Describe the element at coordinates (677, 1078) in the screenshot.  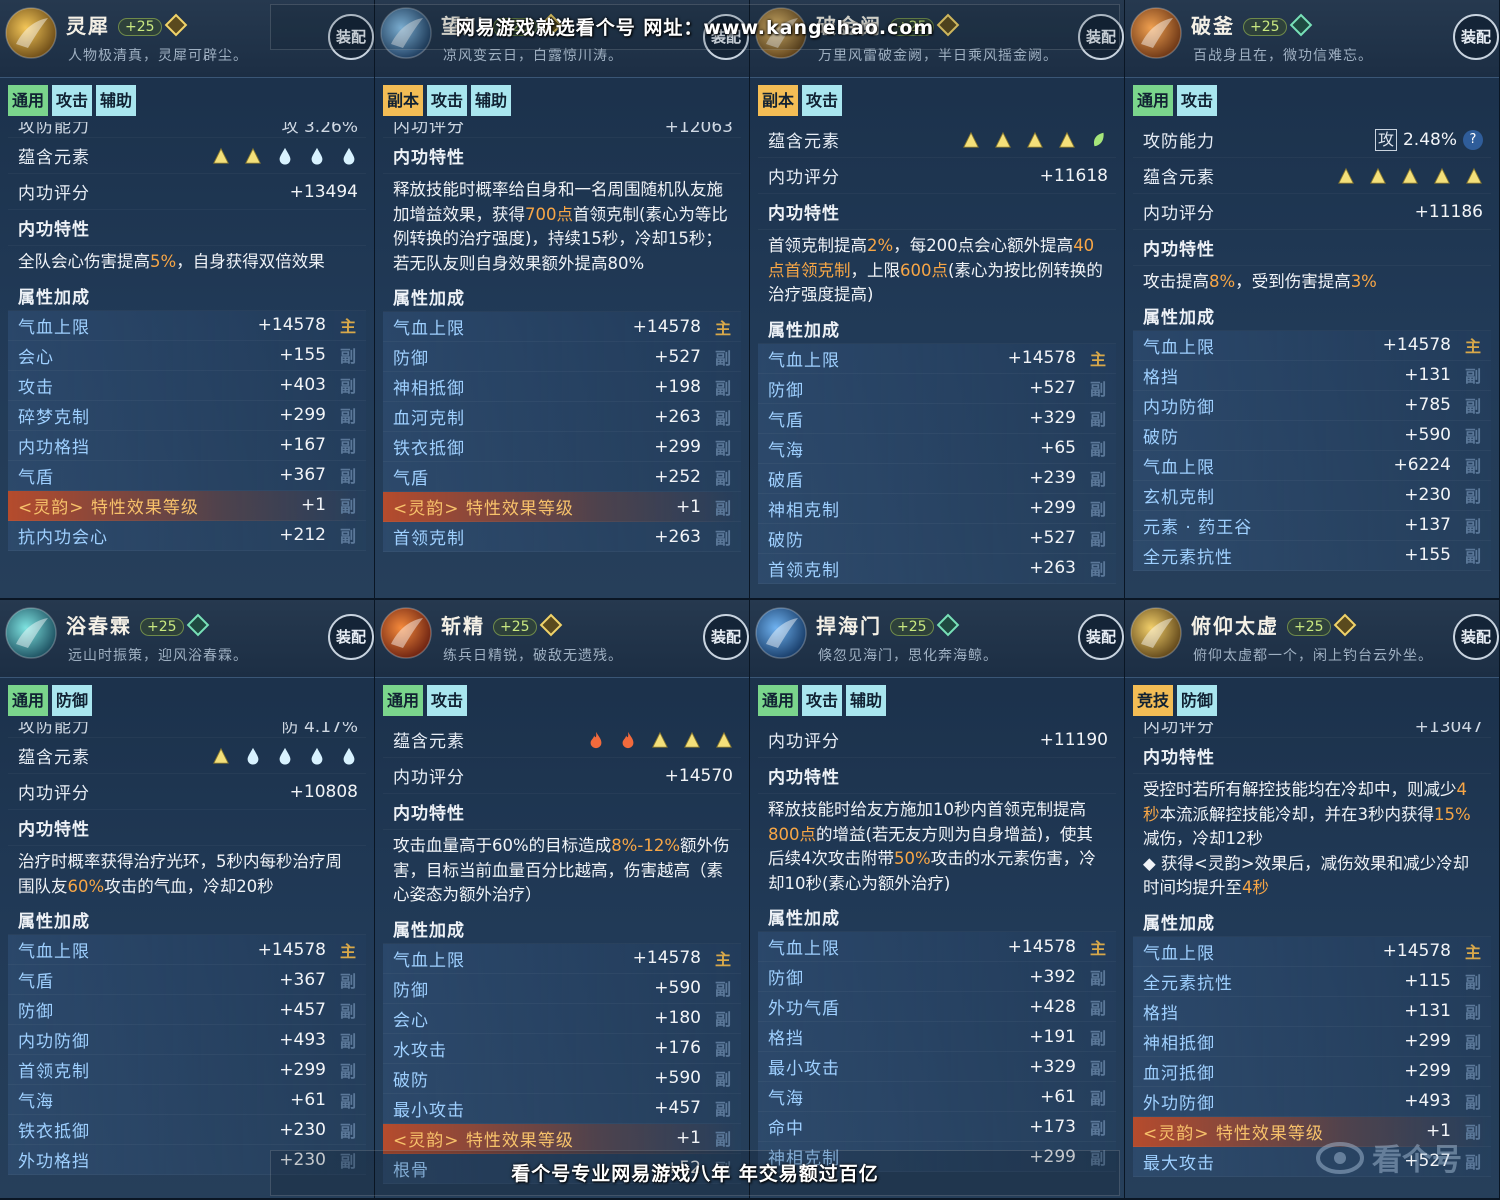
I see `attr-value: +590` at that location.